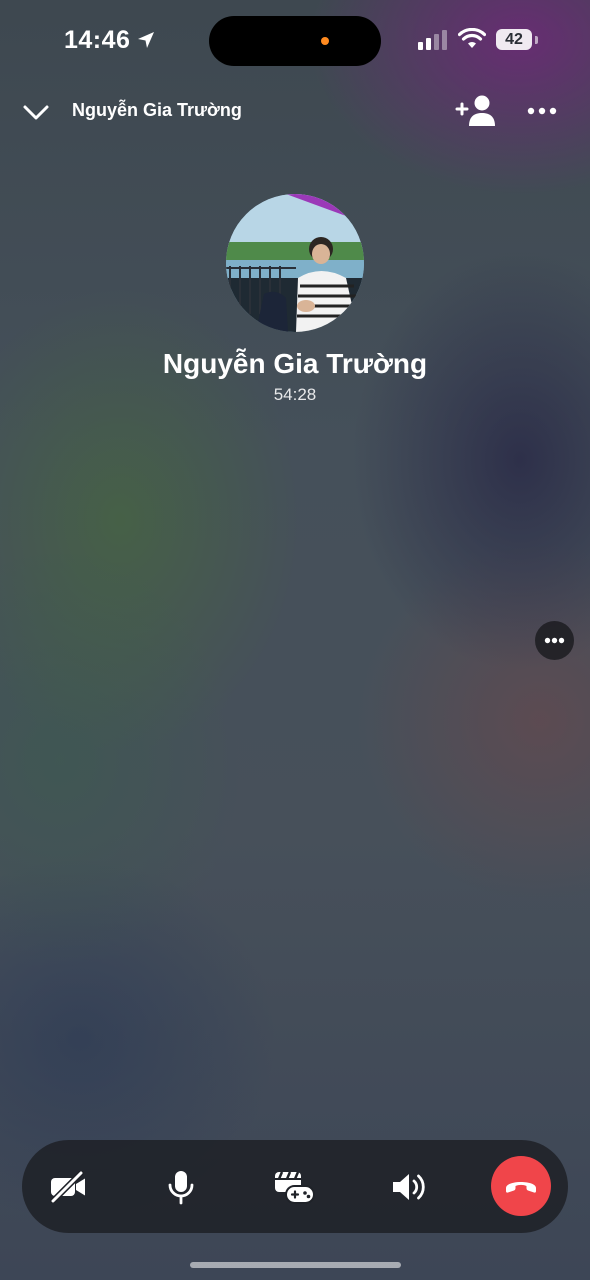 Image resolution: width=590 pixels, height=1280 pixels. Describe the element at coordinates (295, 1265) in the screenshot. I see `home-indicator` at that location.